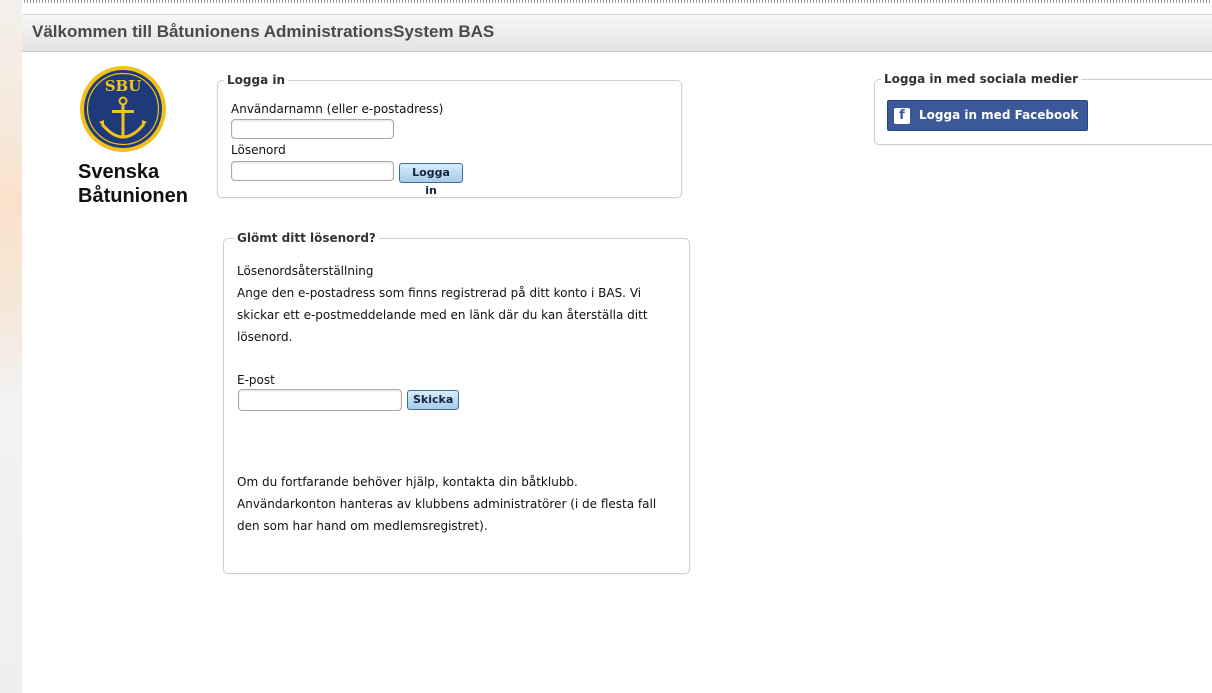  What do you see at coordinates (119, 172) in the screenshot?
I see `org-name-line1: Svenska` at bounding box center [119, 172].